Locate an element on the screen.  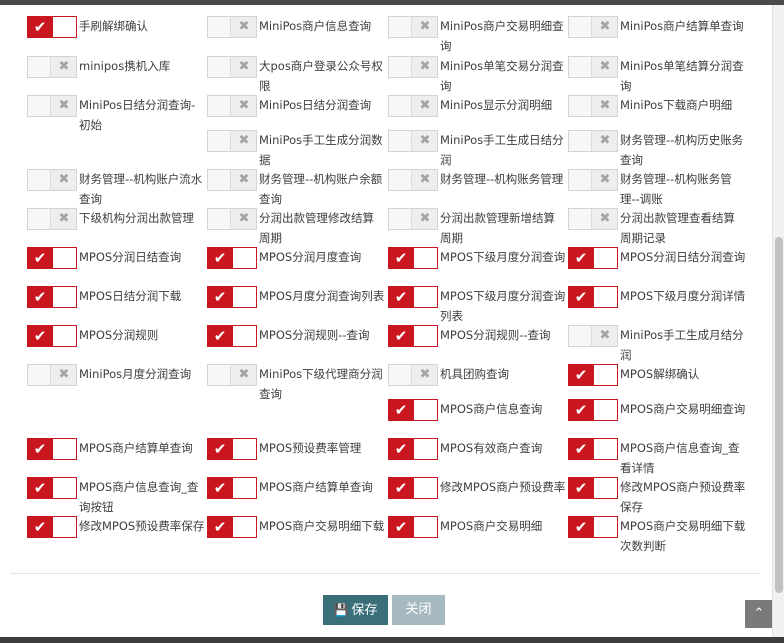
permission-label: MPOS预设费率管理 is located at coordinates (310, 448).